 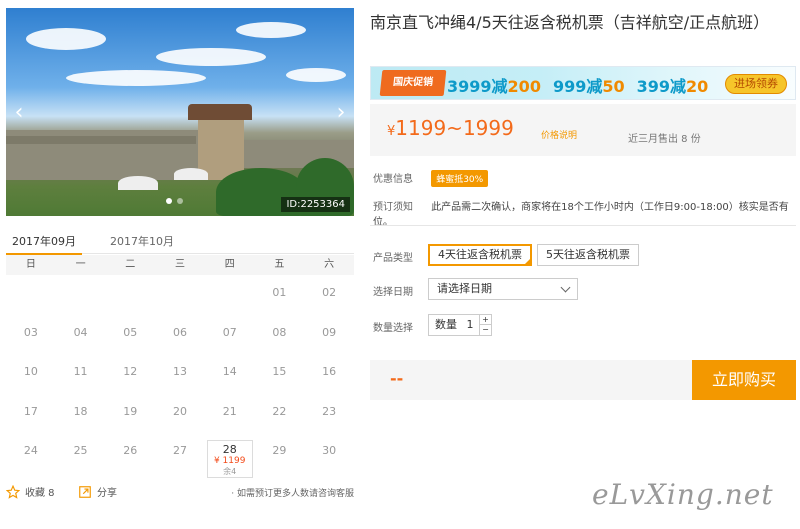 I want to click on calendar-day: 15, so click(x=279, y=371).